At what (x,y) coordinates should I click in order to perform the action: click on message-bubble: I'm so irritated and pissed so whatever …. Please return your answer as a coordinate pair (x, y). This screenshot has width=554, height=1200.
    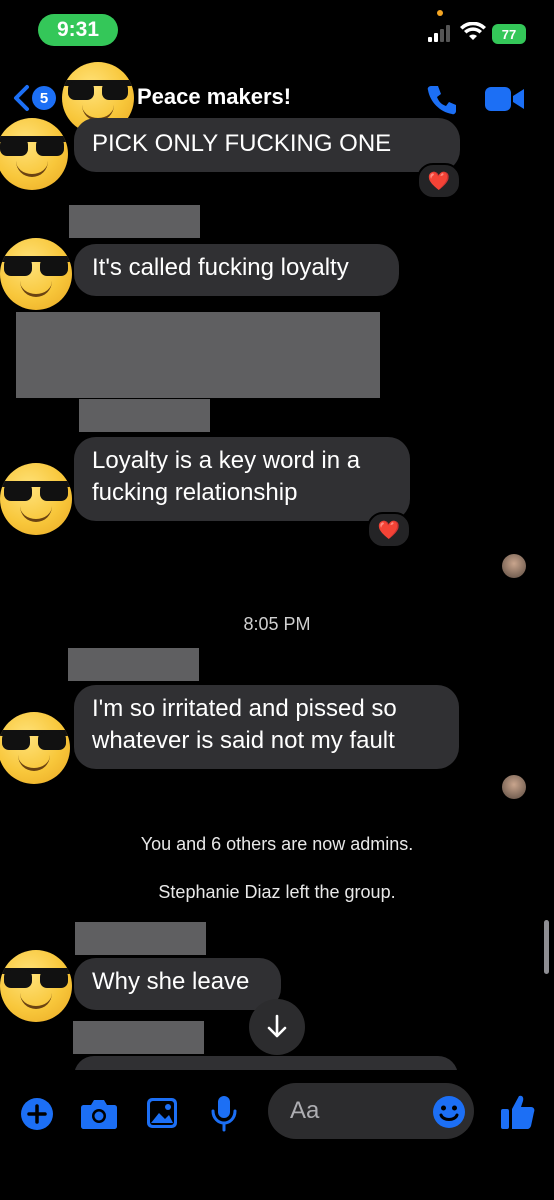
    Looking at the image, I should click on (266, 727).